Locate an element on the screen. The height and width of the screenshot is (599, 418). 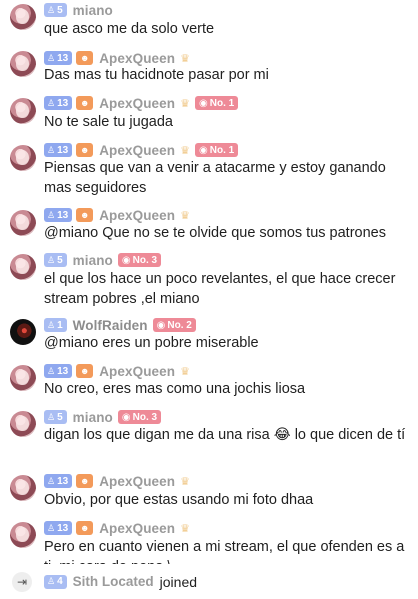
message-meta: ♙ 1 WolfRaiden ◉ No. 2 is located at coordinates (120, 325).